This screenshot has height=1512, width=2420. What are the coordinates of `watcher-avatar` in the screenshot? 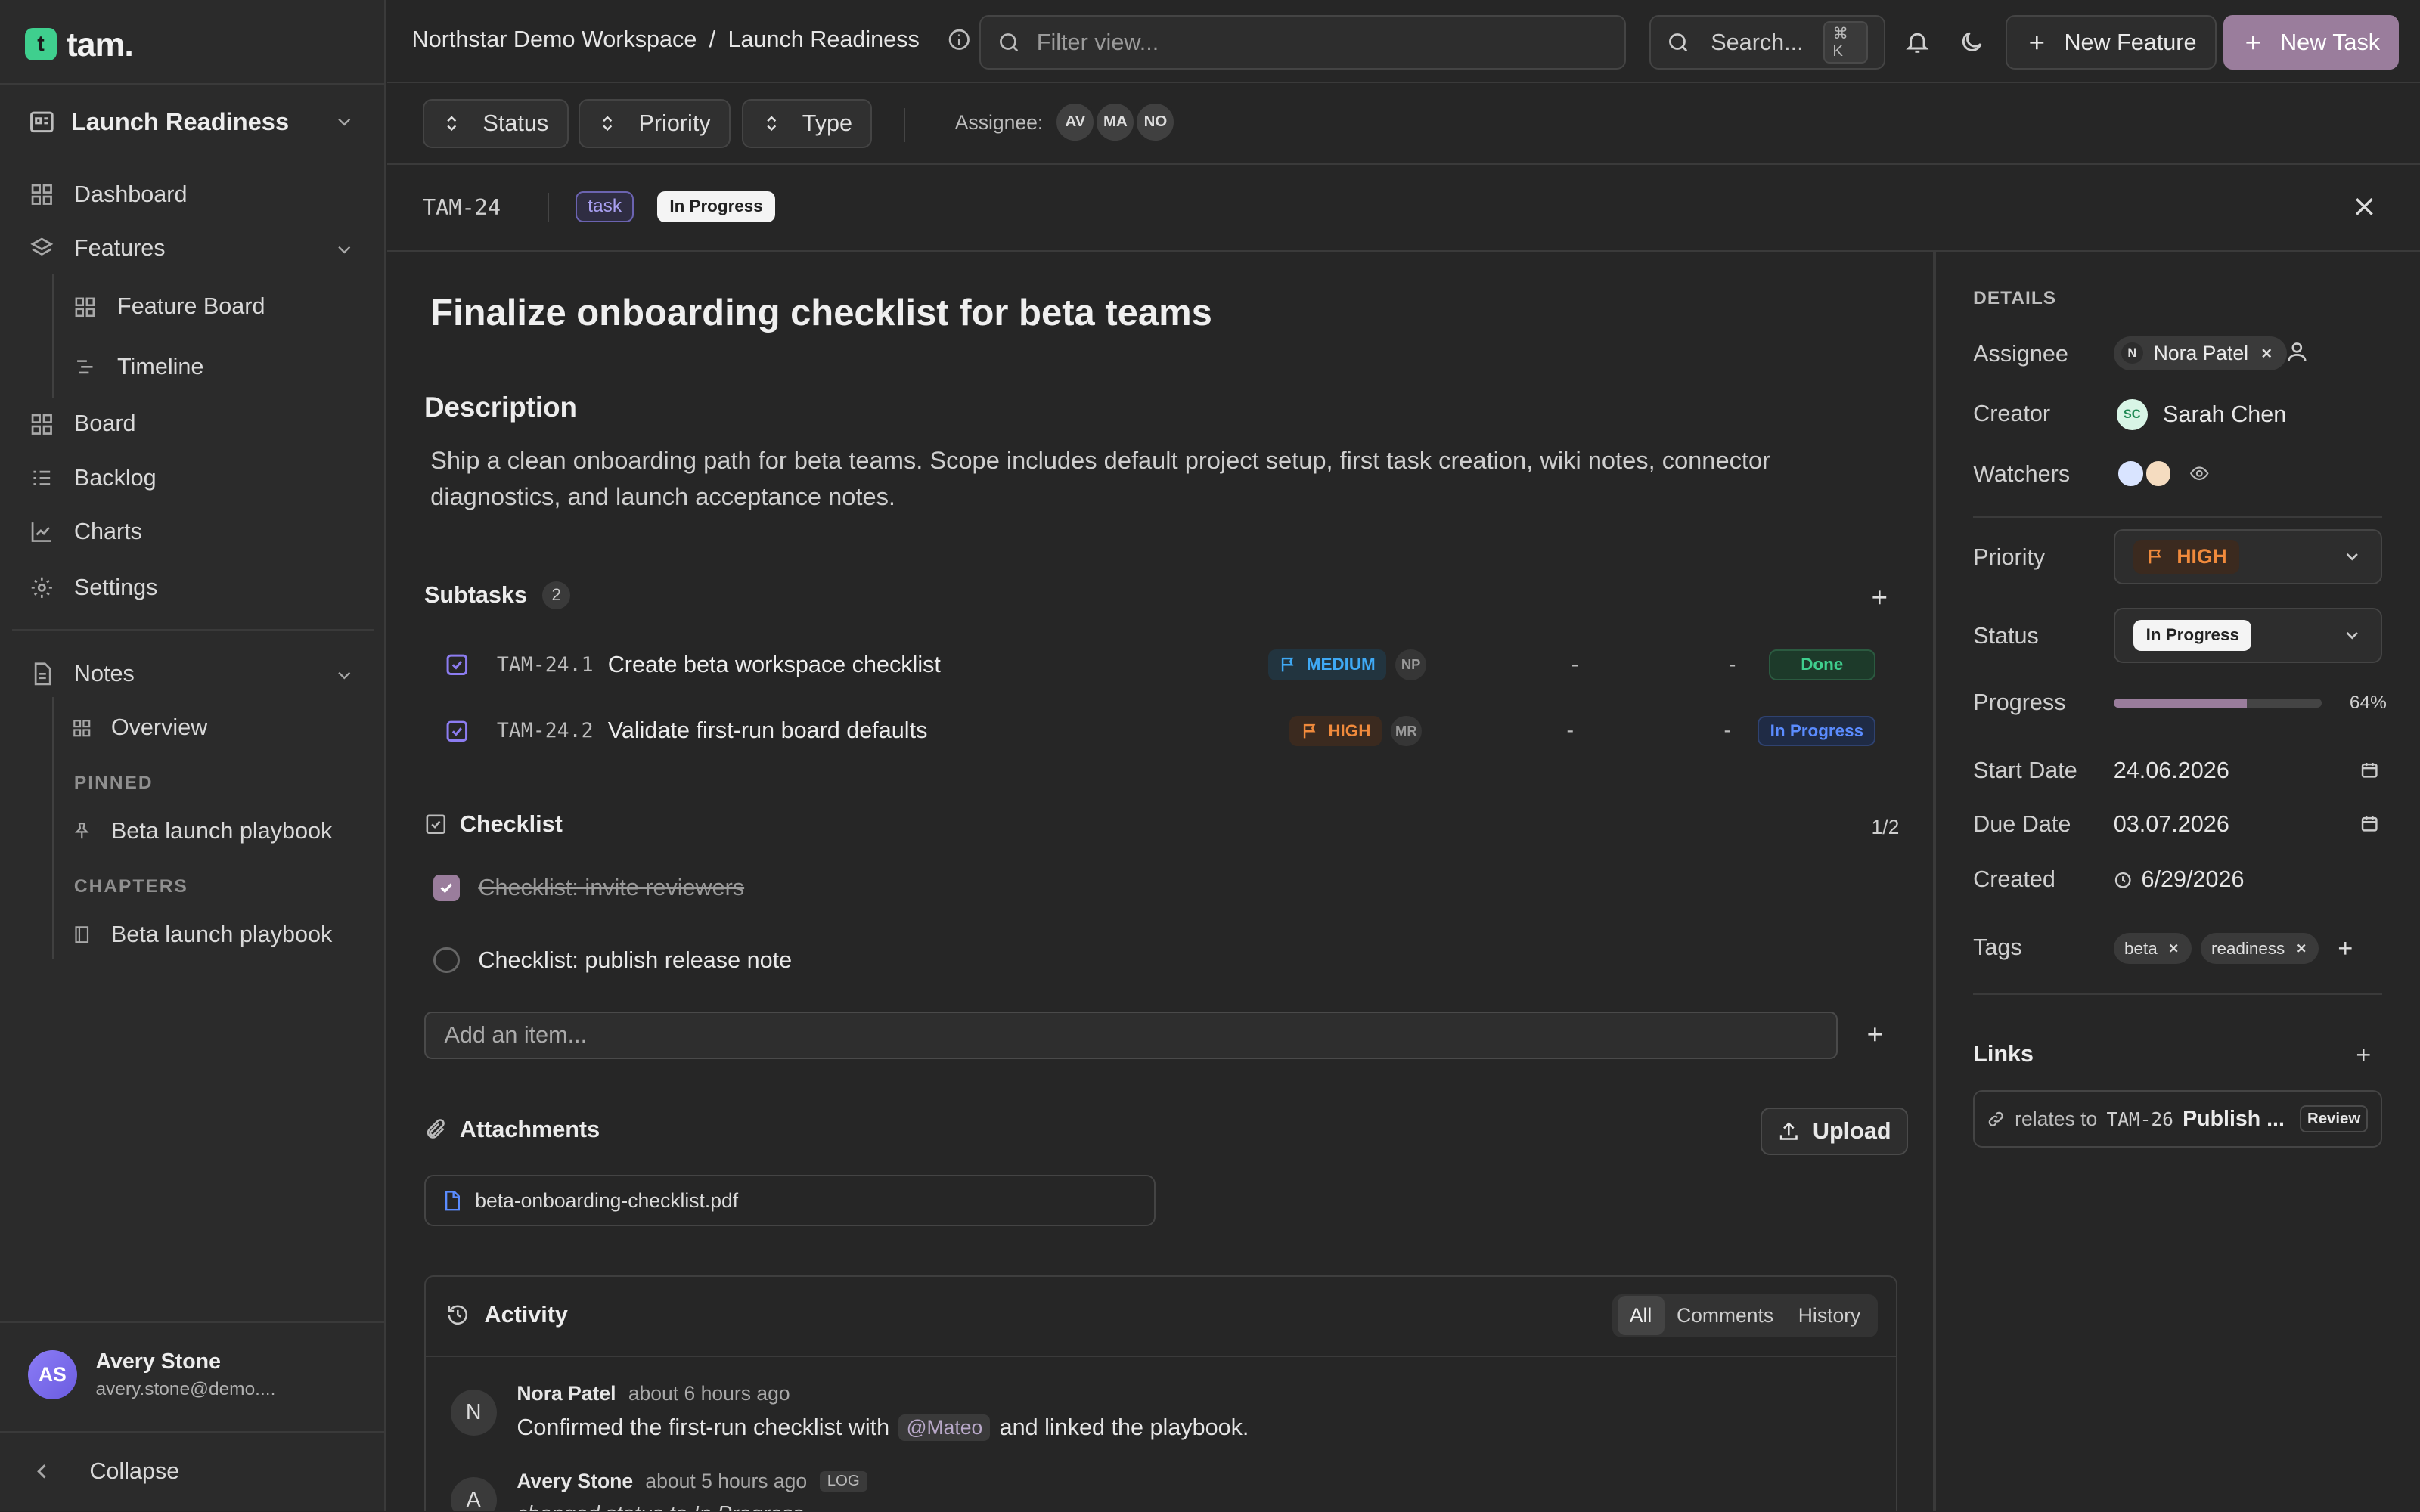 It's located at (2130, 473).